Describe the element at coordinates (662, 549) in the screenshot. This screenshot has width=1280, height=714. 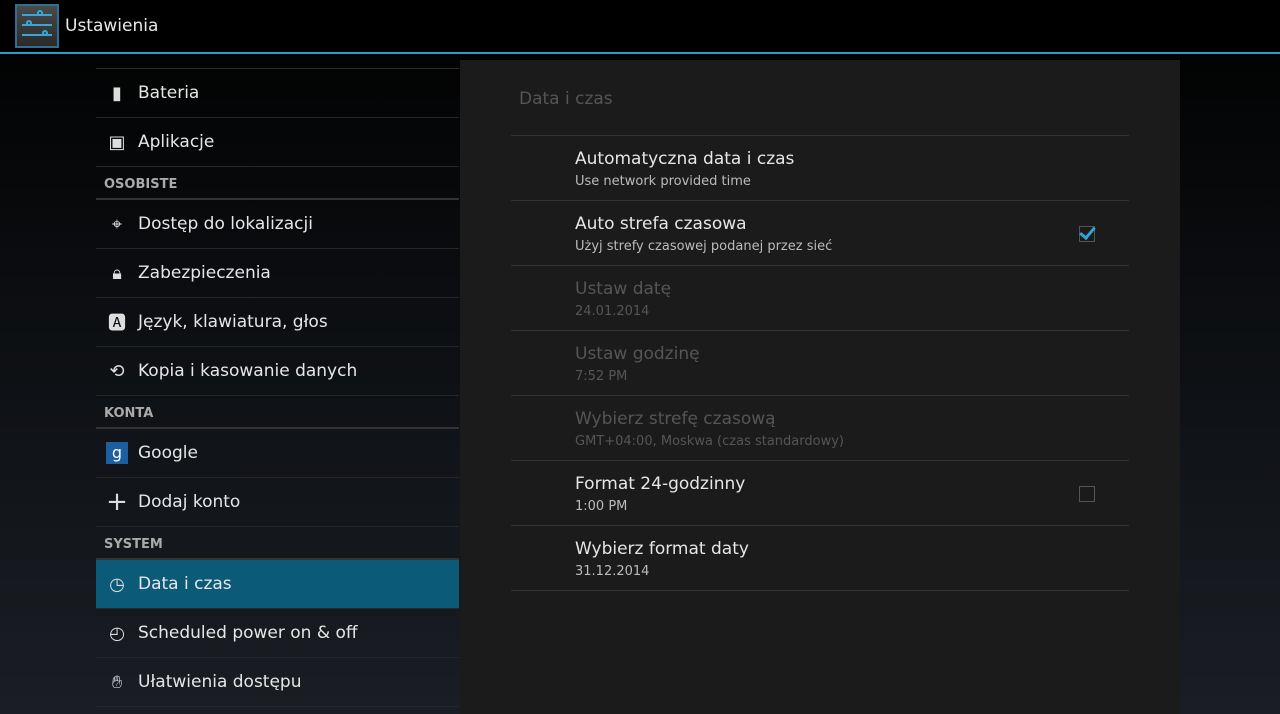
I see `item-title: Wybierz format daty` at that location.